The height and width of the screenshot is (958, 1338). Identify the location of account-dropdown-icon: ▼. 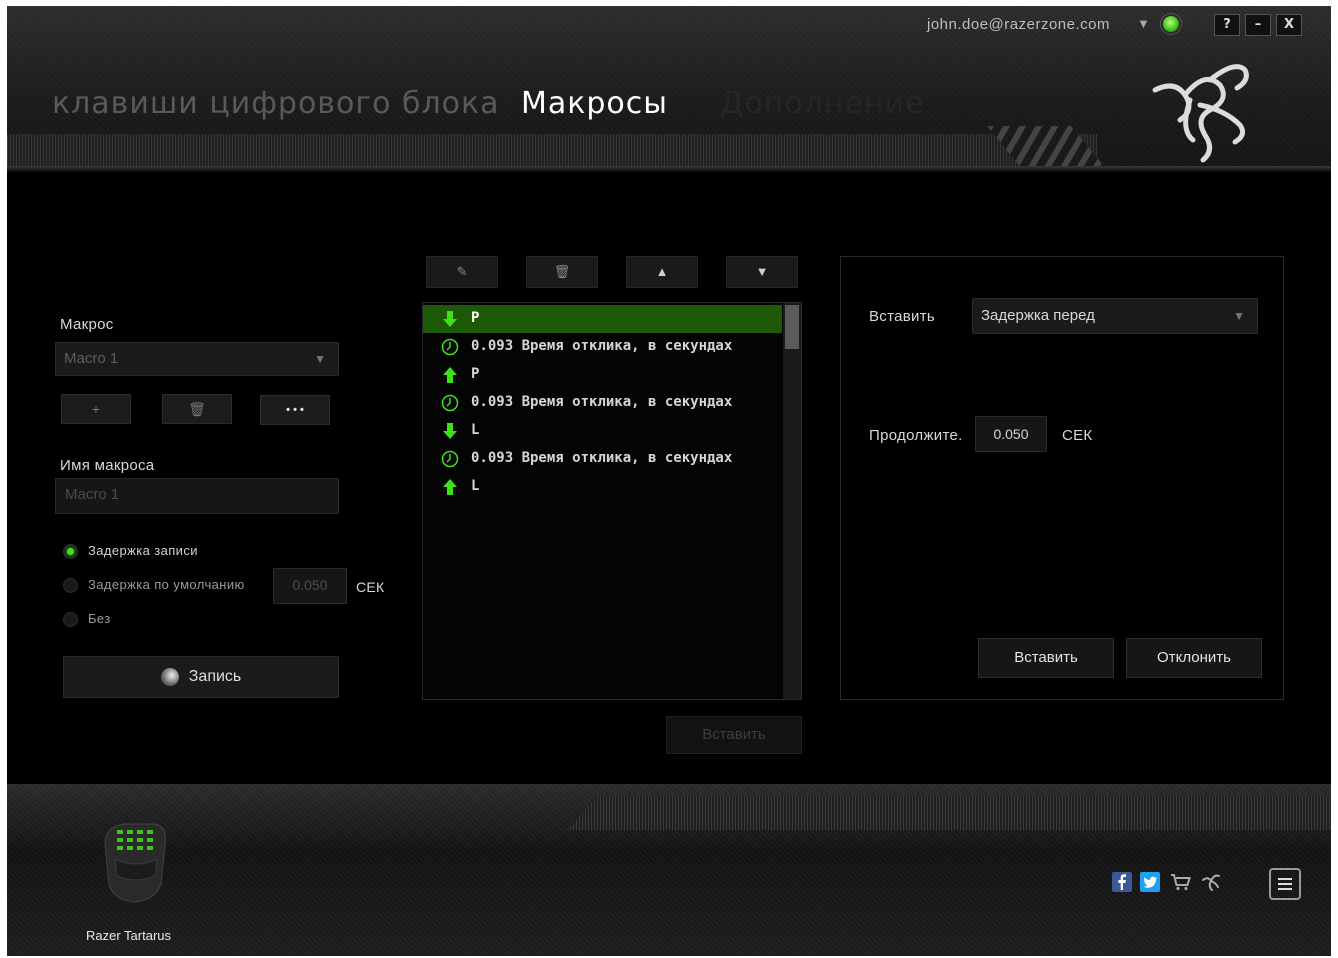
(1143, 23).